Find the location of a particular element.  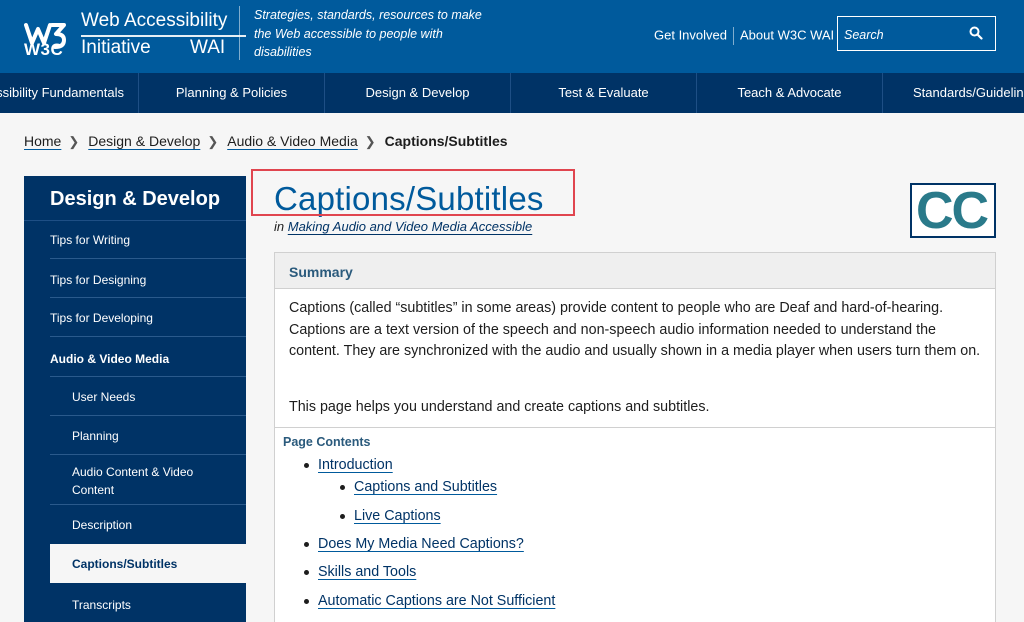

toc-item: Captions and Subtitles is located at coordinates (418, 487).